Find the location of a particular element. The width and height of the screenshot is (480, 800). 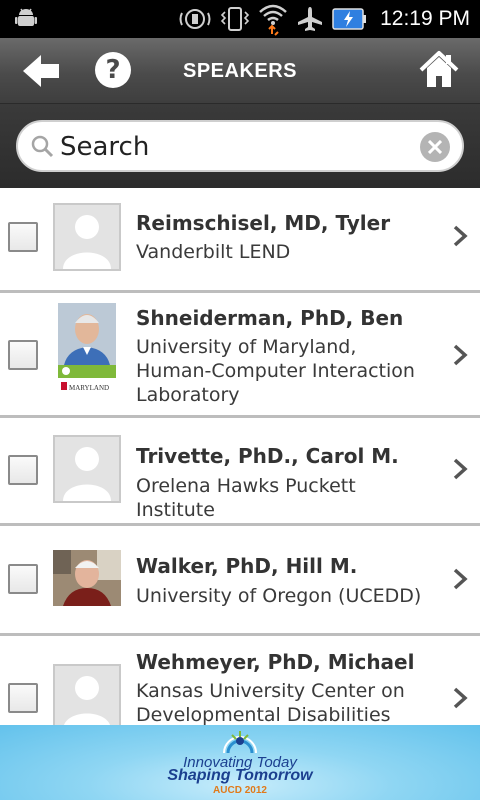

status-bar: 12:19 PM is located at coordinates (240, 19).